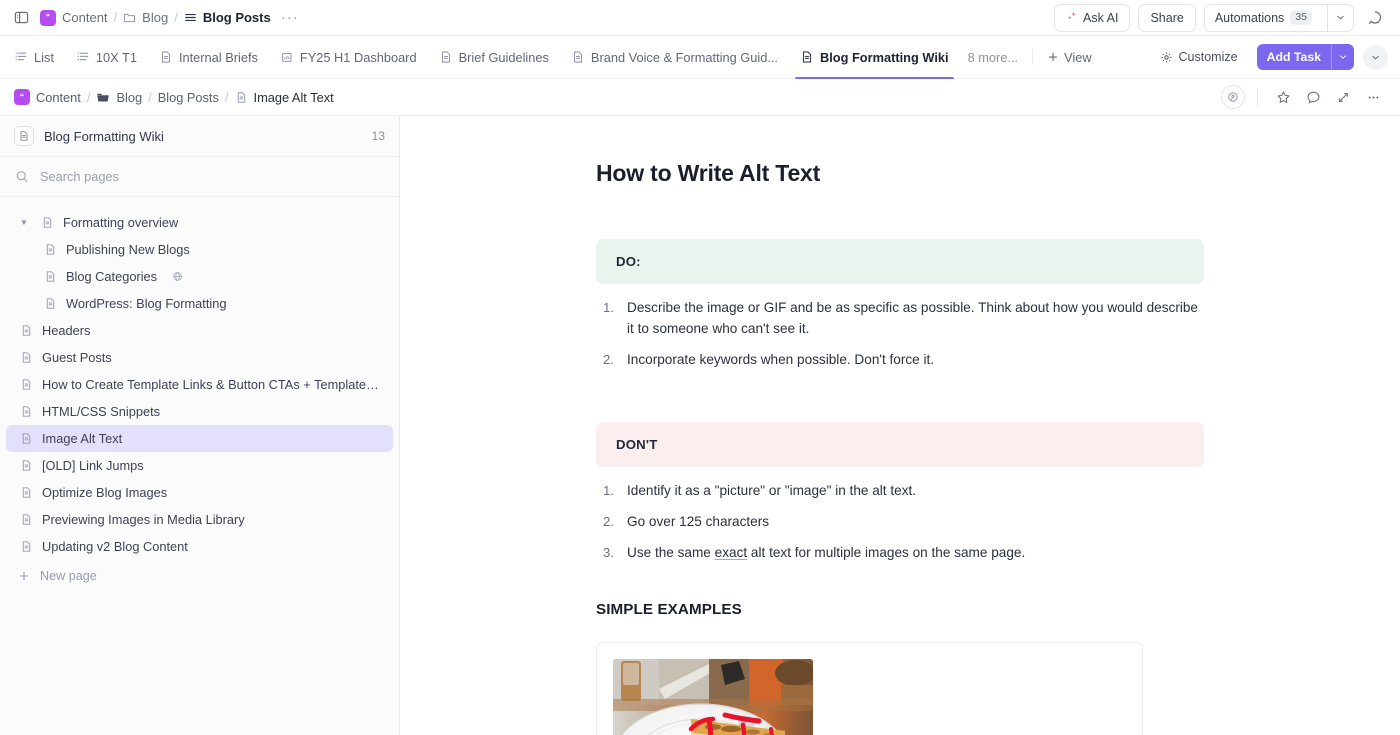  What do you see at coordinates (199, 136) in the screenshot?
I see `sidebar-doc-title-row: Blog Formatting Wiki 13` at bounding box center [199, 136].